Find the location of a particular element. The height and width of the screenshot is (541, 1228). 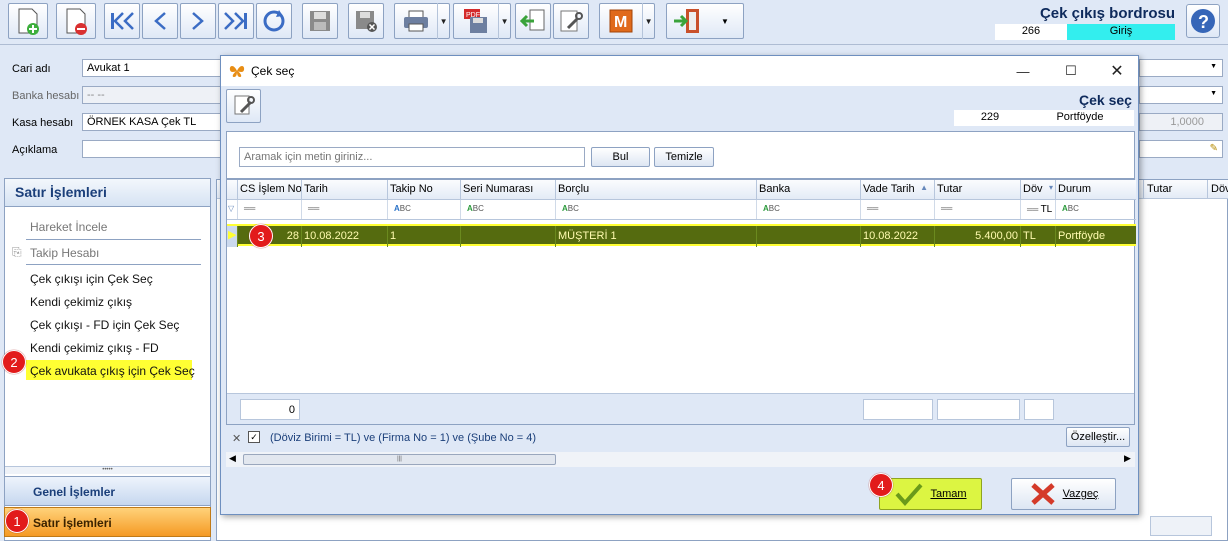

column-header: Döv ▾ is located at coordinates (1038, 189).